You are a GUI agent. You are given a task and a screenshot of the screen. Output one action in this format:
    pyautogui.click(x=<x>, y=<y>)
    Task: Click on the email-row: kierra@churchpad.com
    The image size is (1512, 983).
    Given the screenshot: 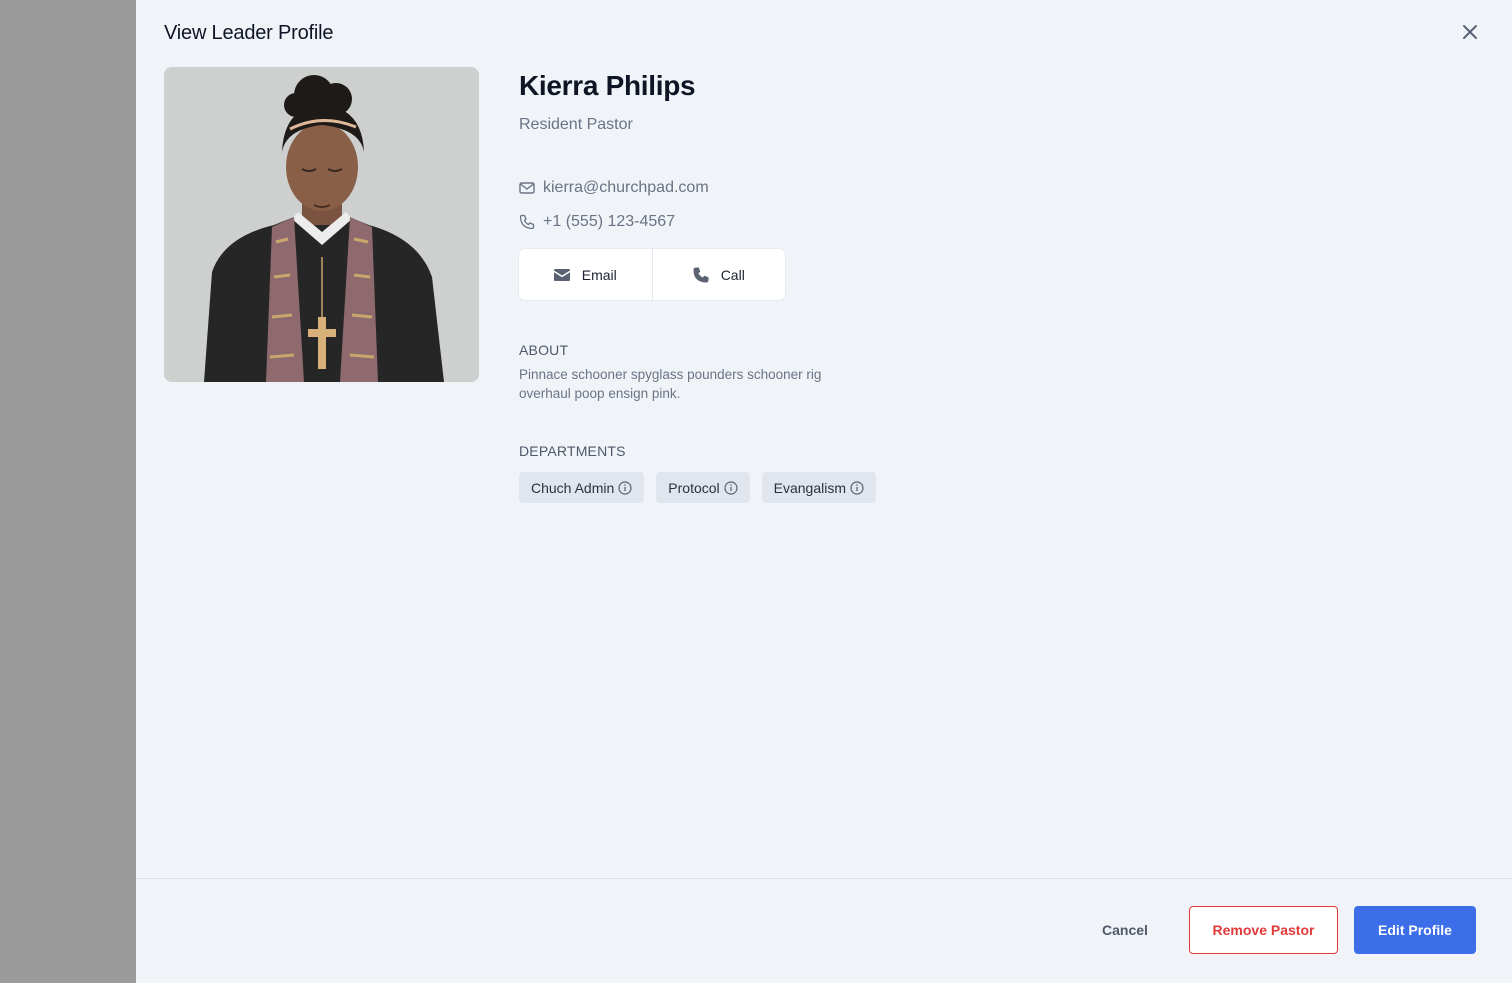 What is the action you would take?
    pyautogui.click(x=614, y=188)
    